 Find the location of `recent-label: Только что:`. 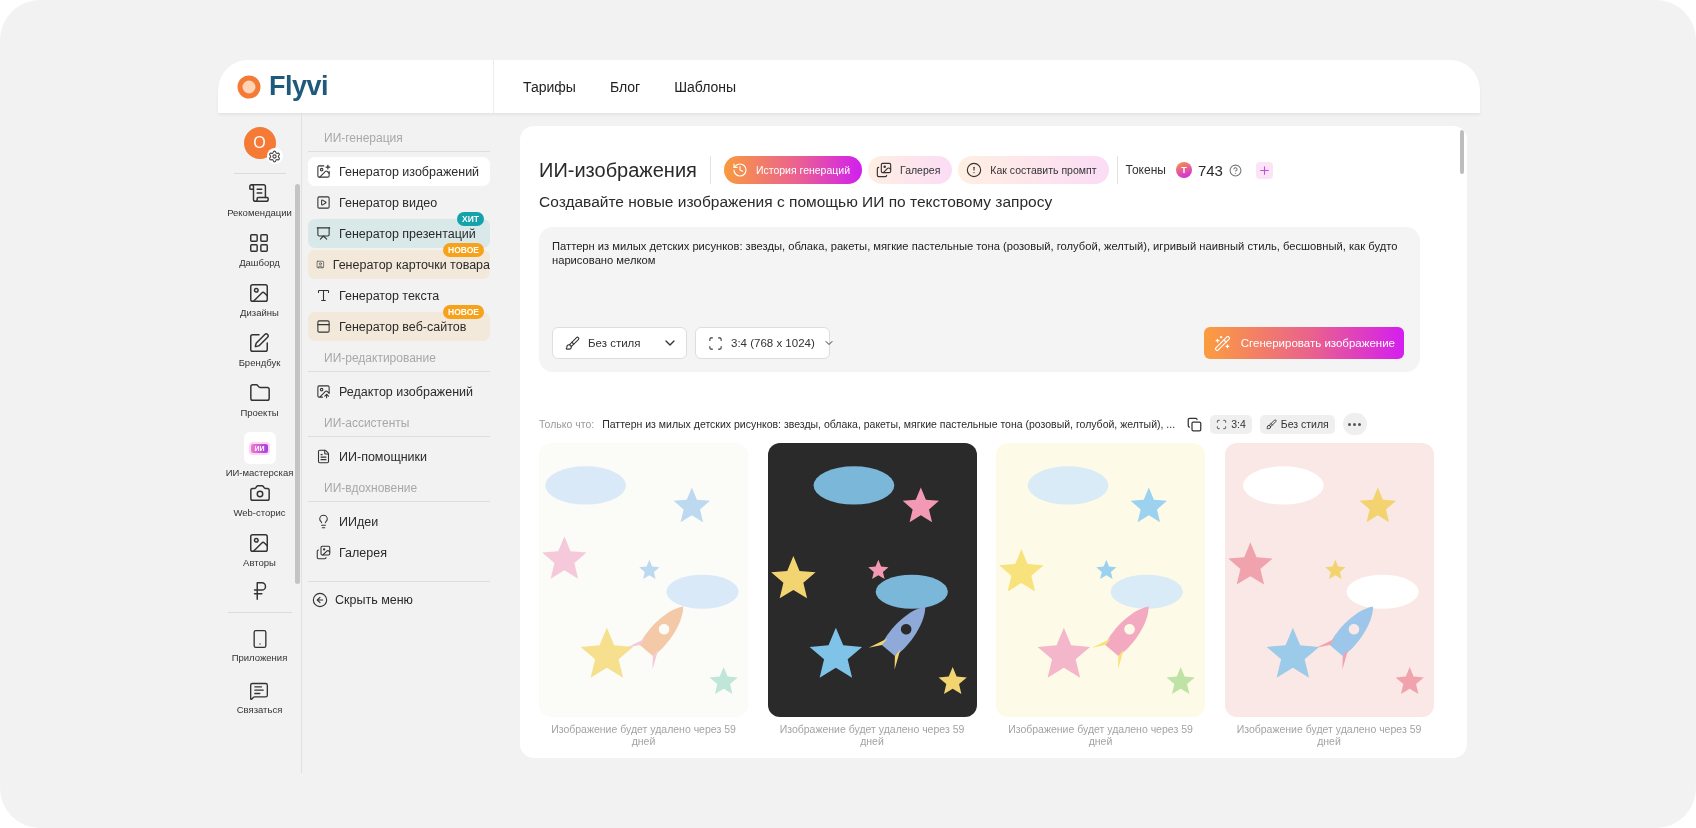

recent-label: Только что: is located at coordinates (567, 424).